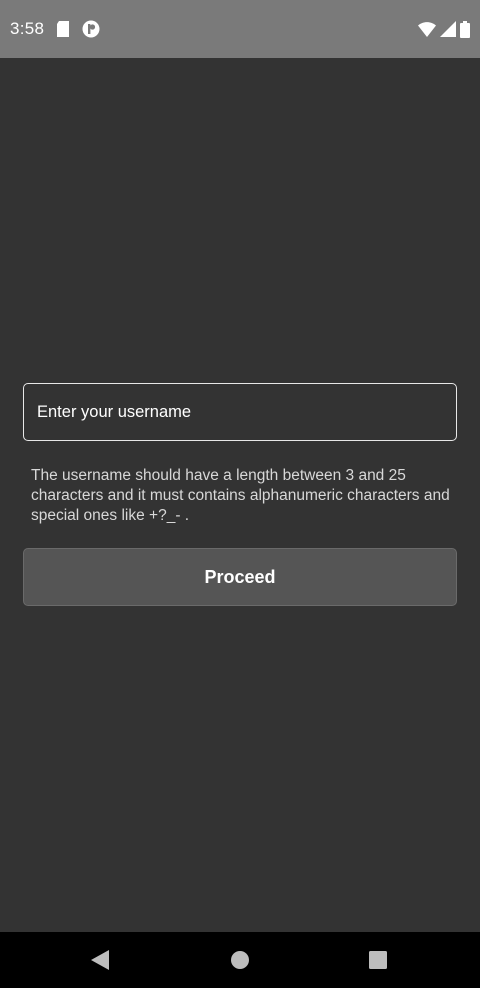  I want to click on signal-icon, so click(448, 29).